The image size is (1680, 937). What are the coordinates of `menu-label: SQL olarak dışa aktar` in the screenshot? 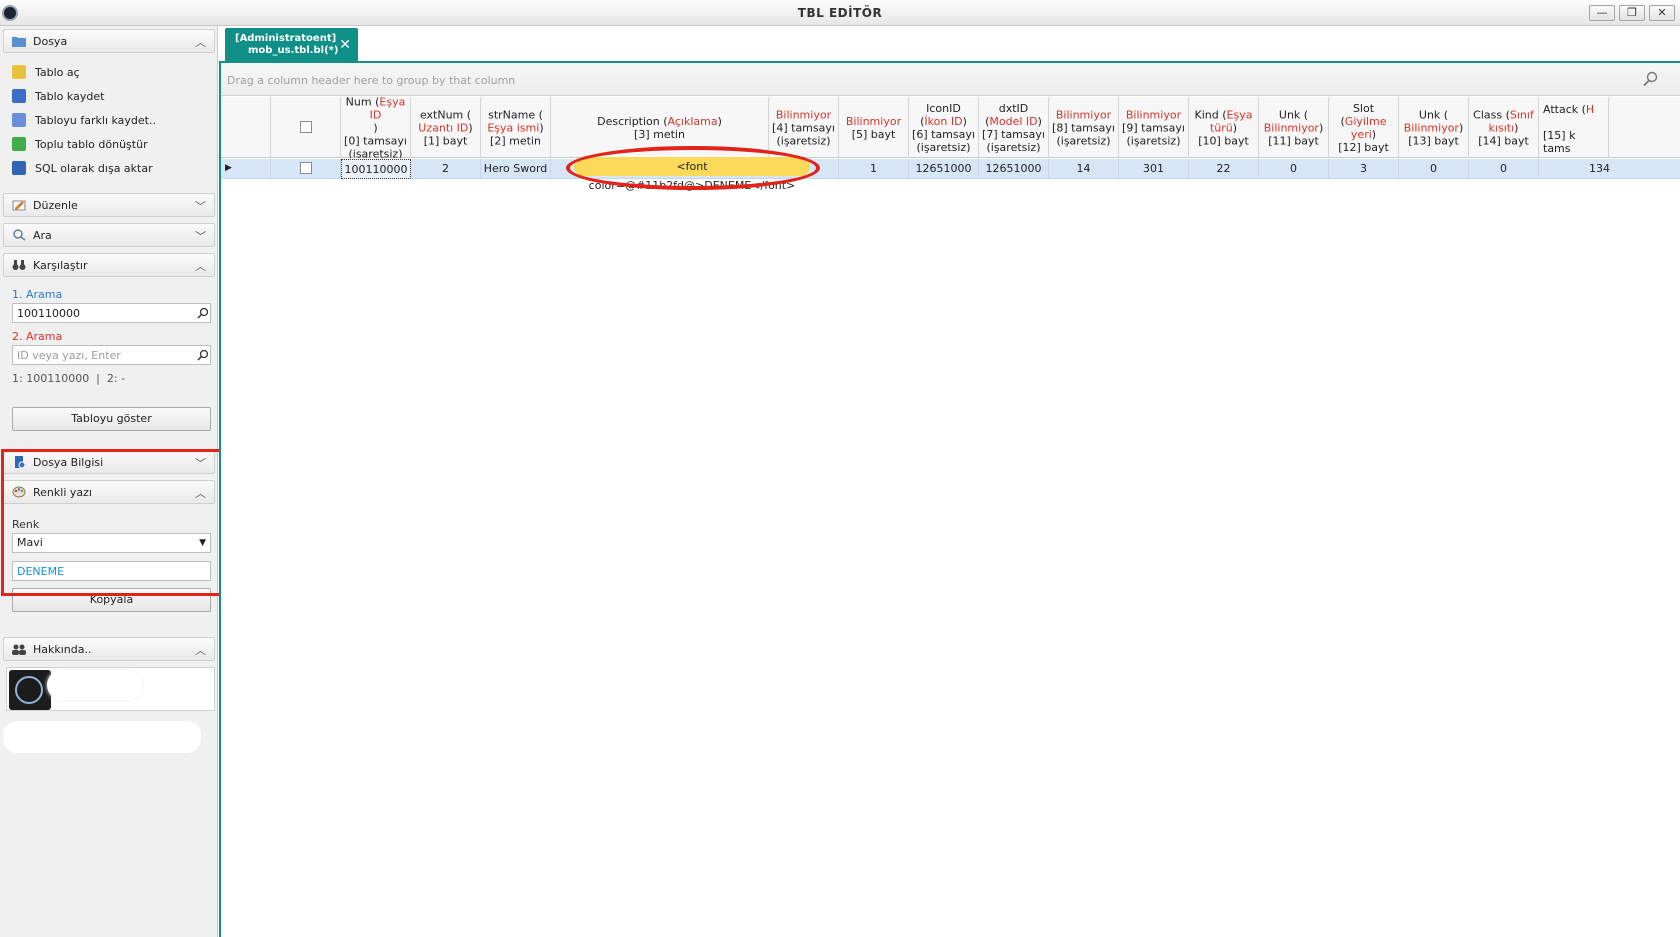 It's located at (94, 168).